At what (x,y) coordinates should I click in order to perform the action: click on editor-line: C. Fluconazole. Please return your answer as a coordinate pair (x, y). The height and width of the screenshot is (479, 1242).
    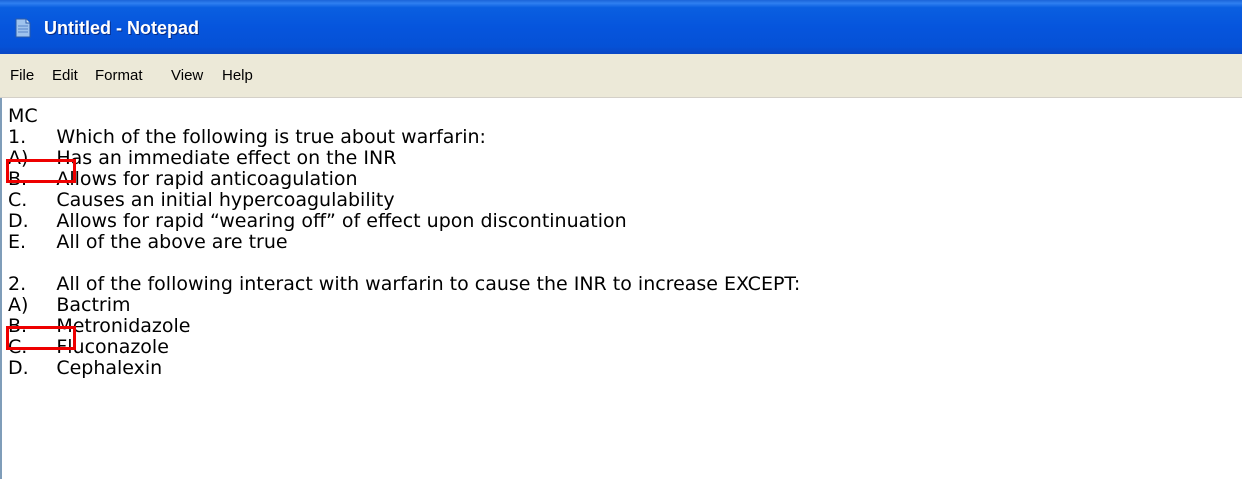
    Looking at the image, I should click on (88, 347).